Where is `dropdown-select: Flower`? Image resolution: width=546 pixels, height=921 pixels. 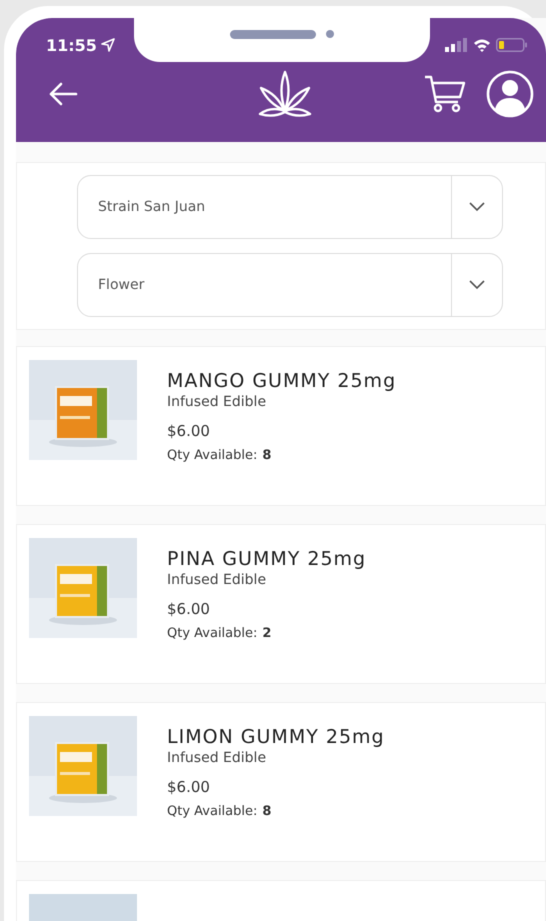
dropdown-select: Flower is located at coordinates (290, 285).